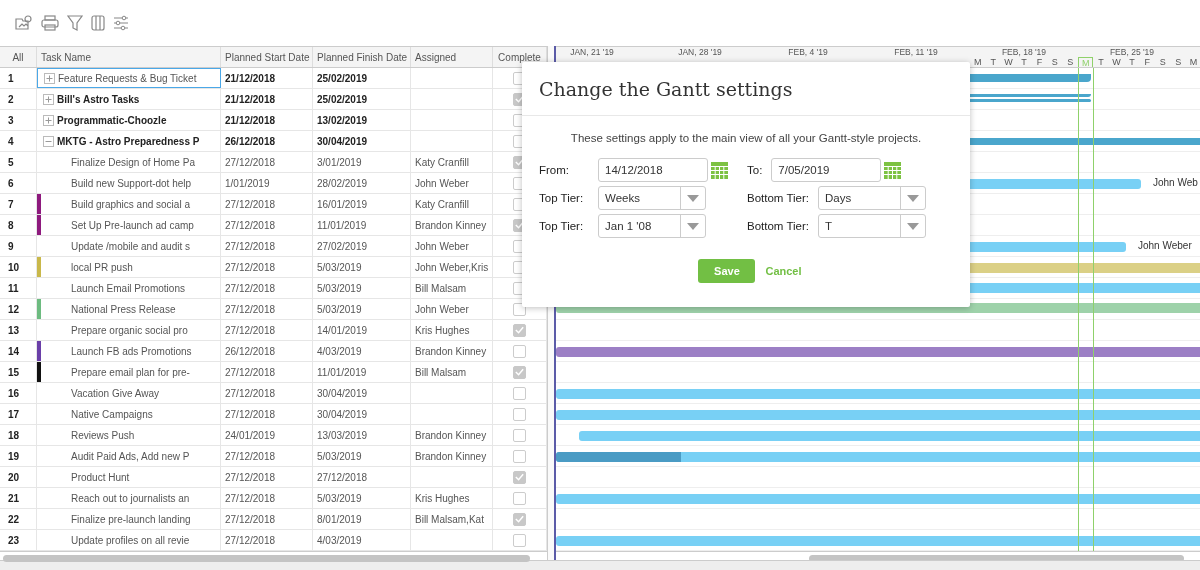 Image resolution: width=1200 pixels, height=570 pixels. I want to click on date-cell: 26/12/2018, so click(267, 351).